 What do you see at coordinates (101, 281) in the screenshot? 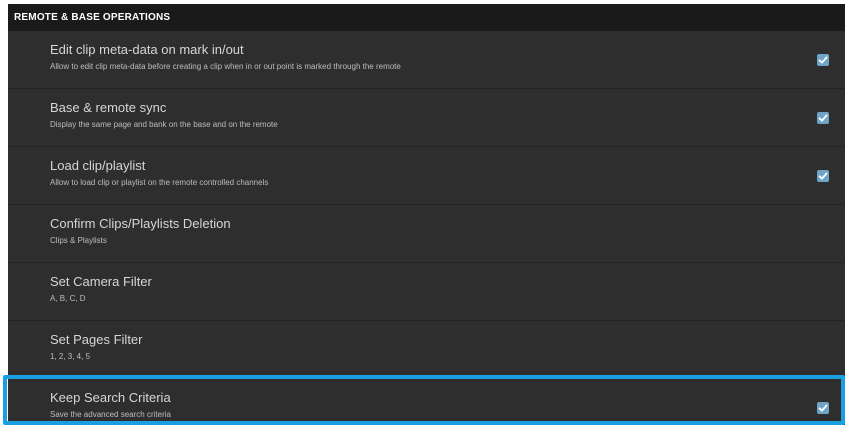
I see `setting-title: Set Camera Filter` at bounding box center [101, 281].